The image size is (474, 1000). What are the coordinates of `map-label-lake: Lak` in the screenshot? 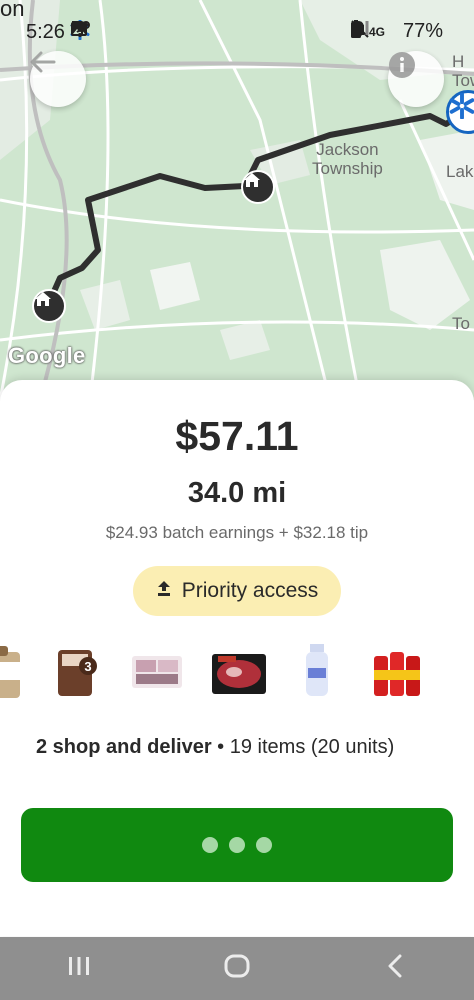 It's located at (460, 171).